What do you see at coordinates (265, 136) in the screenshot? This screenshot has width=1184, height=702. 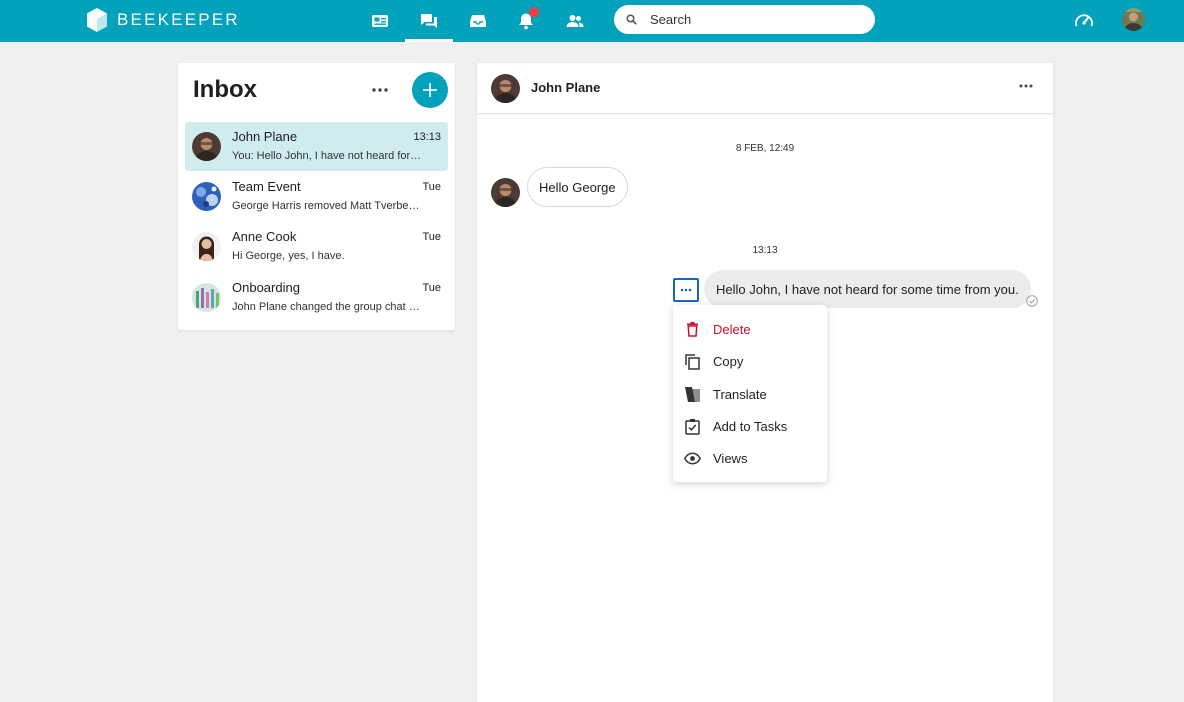 I see `conversation-name: John Plane` at bounding box center [265, 136].